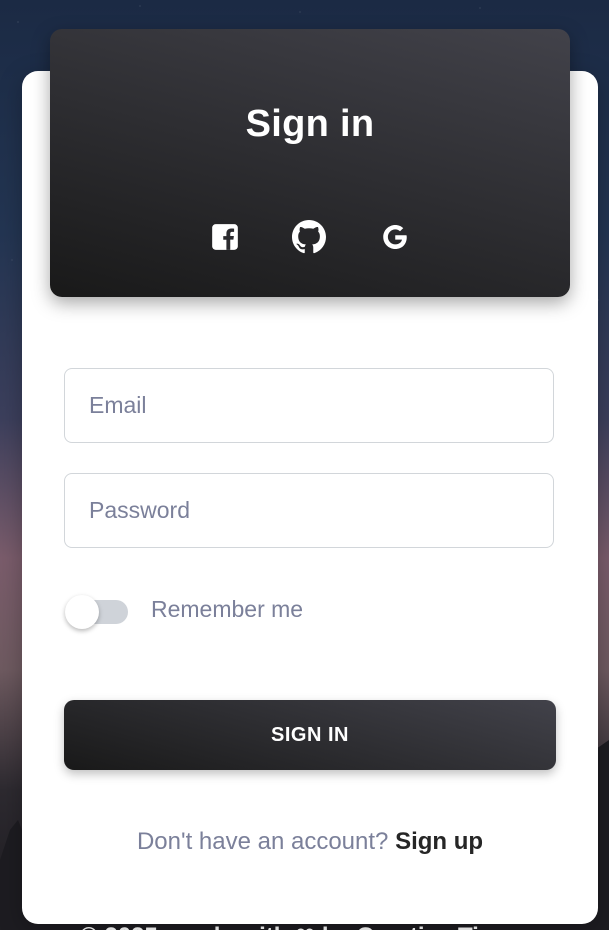 This screenshot has height=930, width=609. I want to click on toggle-knob, so click(82, 612).